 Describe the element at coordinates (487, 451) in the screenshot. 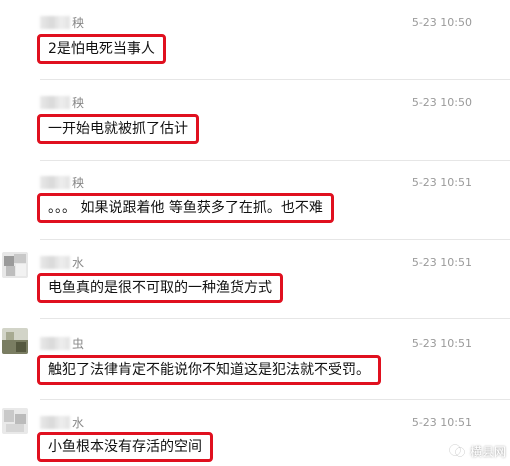

I see `watermark-text: 横县网` at that location.